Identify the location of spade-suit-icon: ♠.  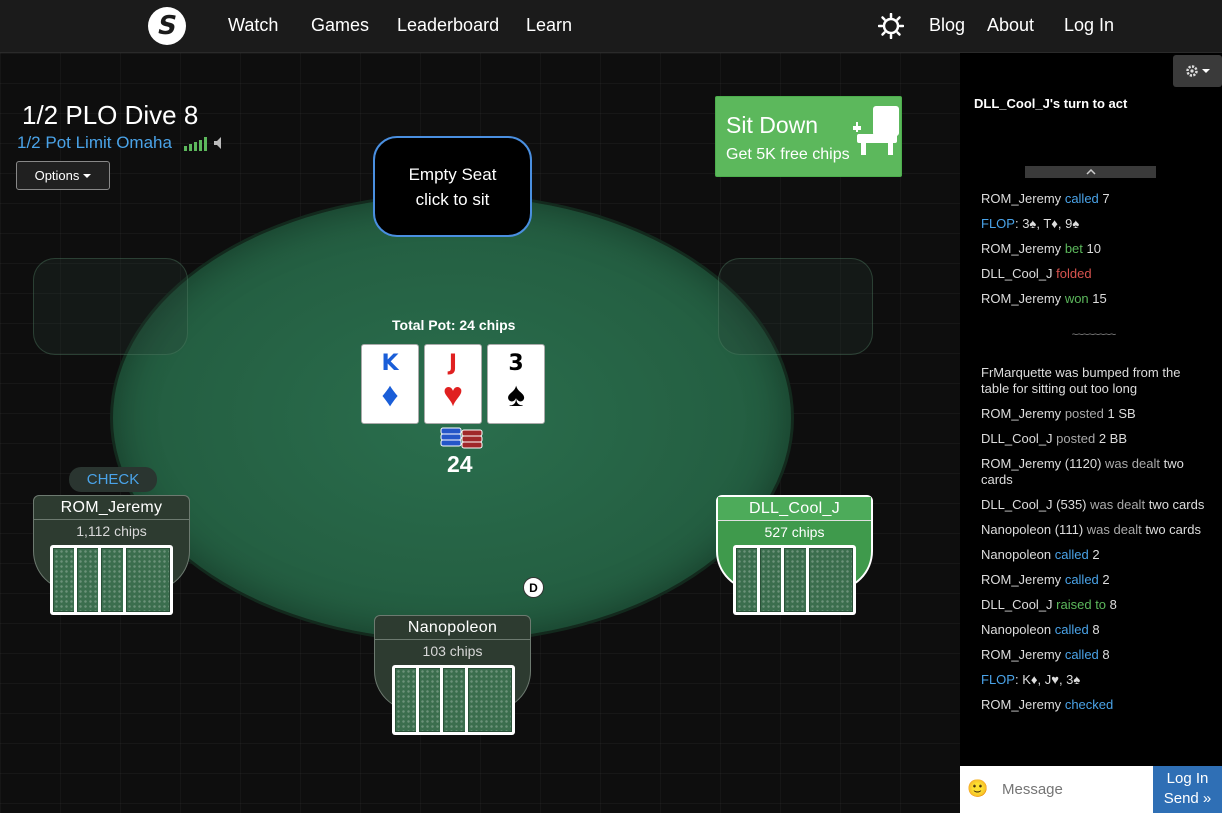
(516, 395).